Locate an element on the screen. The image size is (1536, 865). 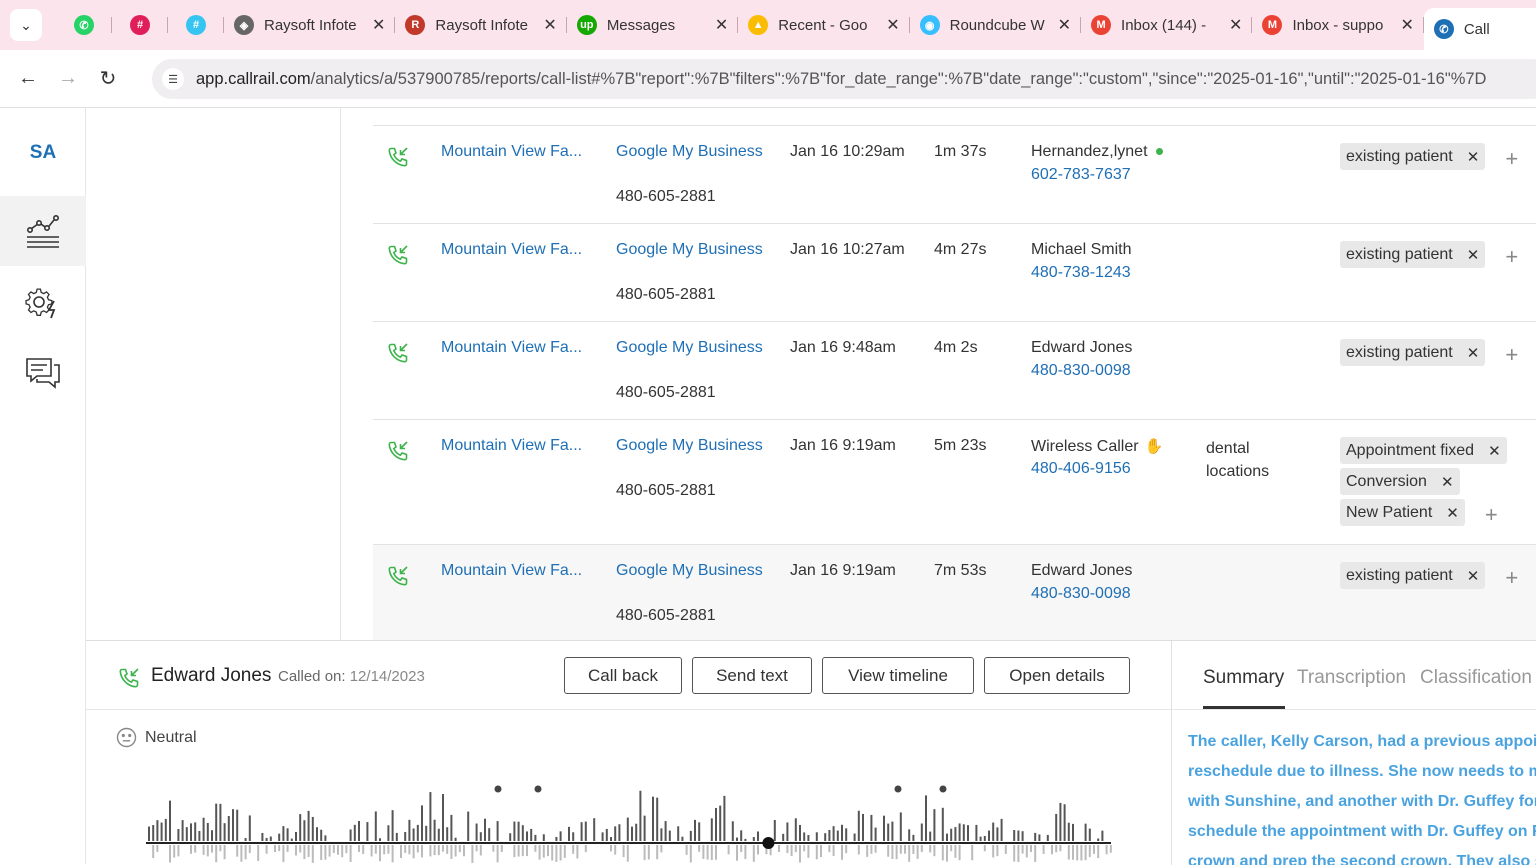
call-back-button: Call back is located at coordinates (623, 675).